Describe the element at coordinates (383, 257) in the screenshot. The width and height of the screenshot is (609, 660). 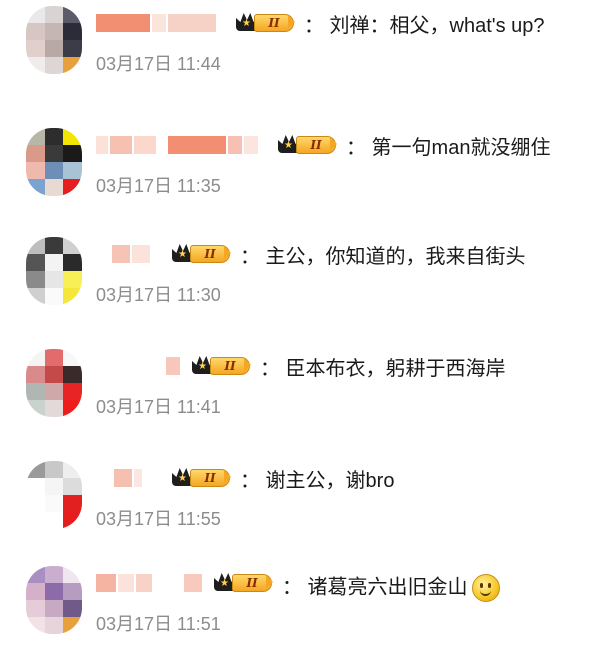
I see `comment-text: ： 主公，你知道的，我来自街头` at that location.